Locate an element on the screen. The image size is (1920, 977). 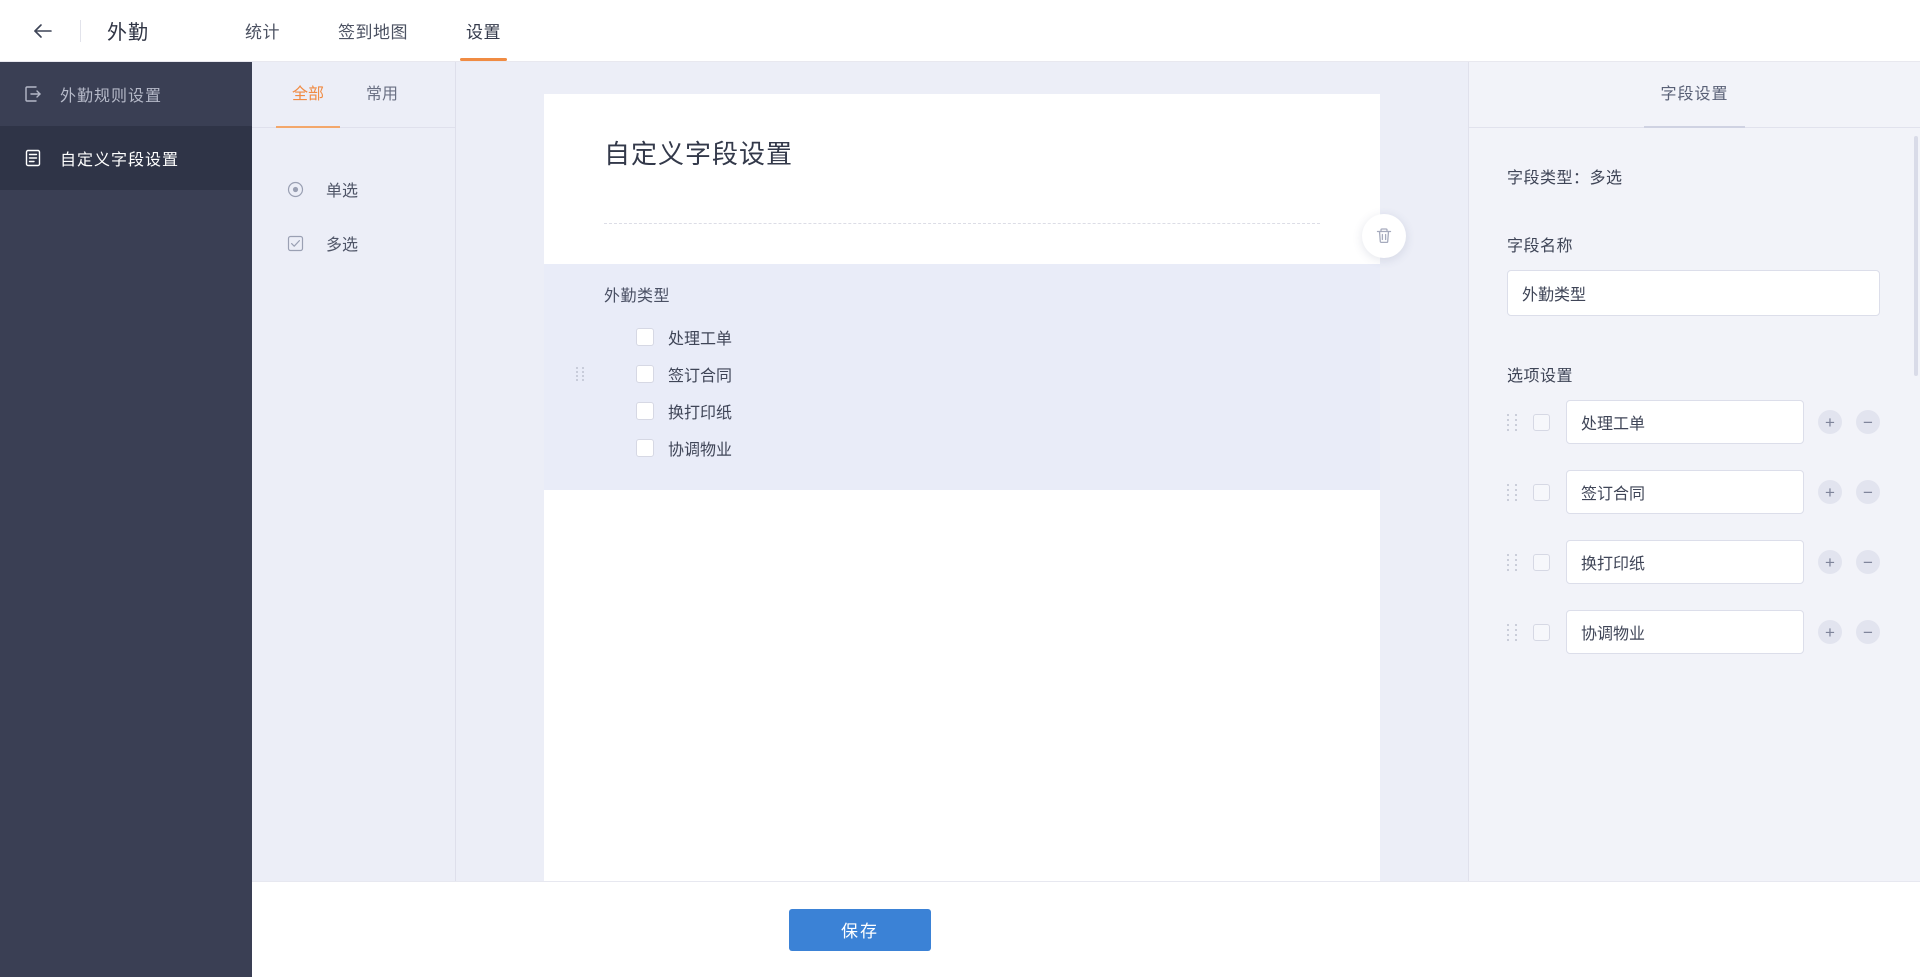
palette-tabbar: 全部 常用 is located at coordinates (353, 95).